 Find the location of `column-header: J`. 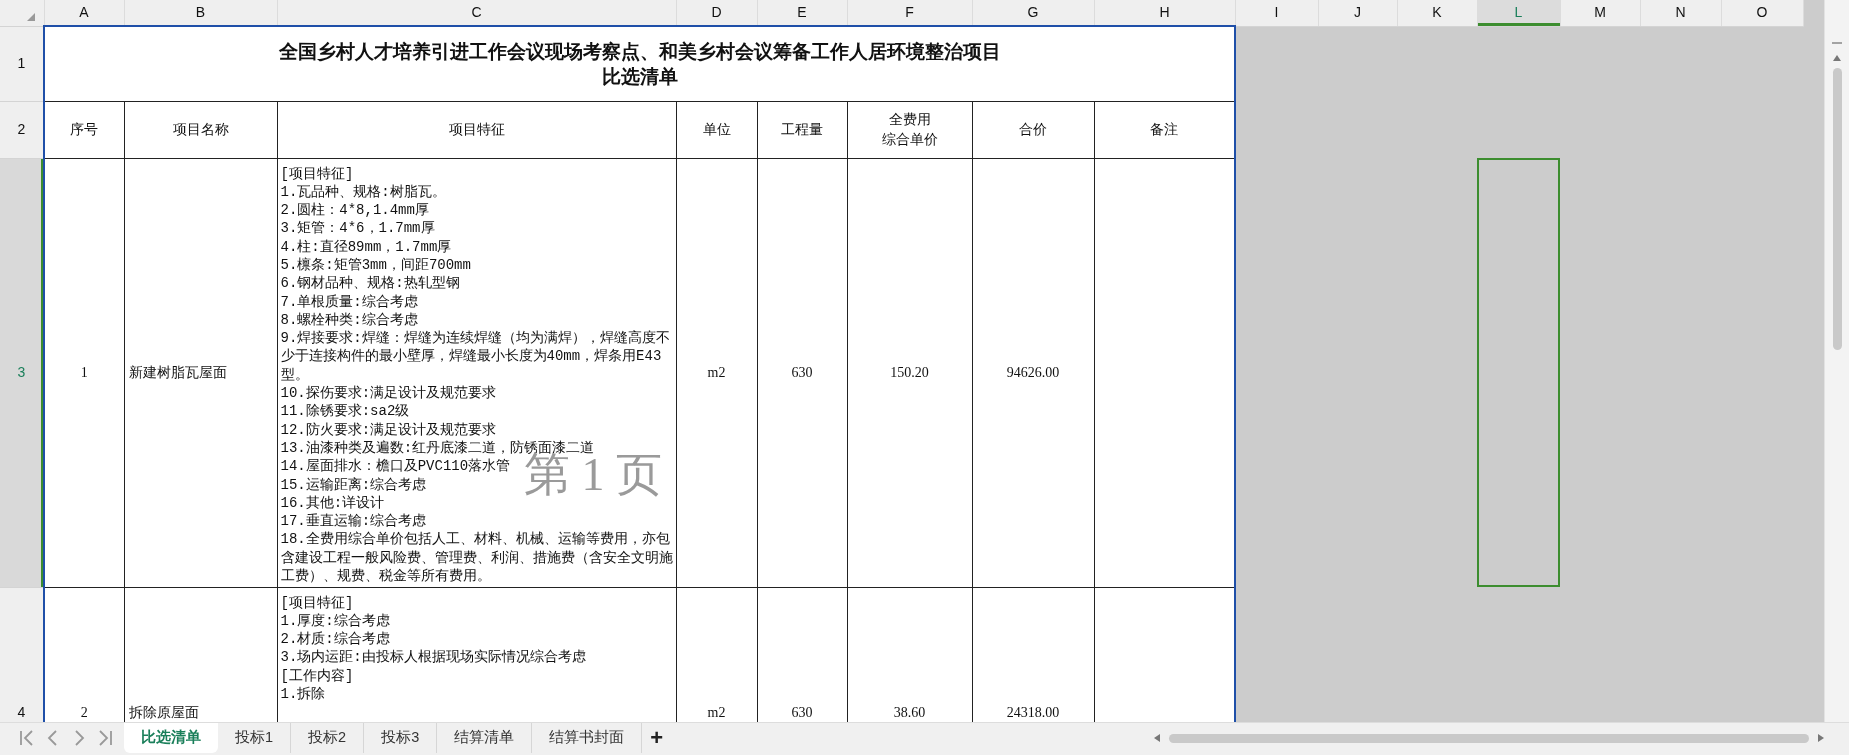

column-header: J is located at coordinates (1357, 13).